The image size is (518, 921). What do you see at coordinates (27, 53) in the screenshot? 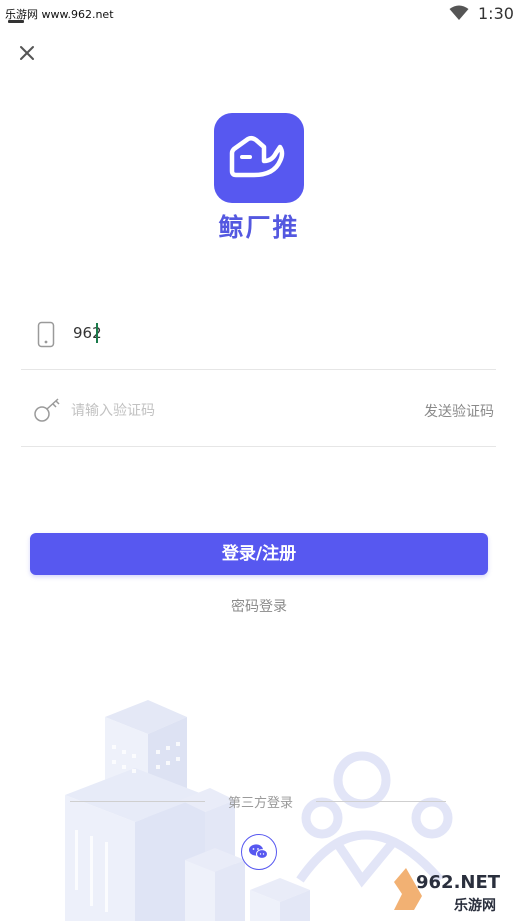
I see `close-icon` at bounding box center [27, 53].